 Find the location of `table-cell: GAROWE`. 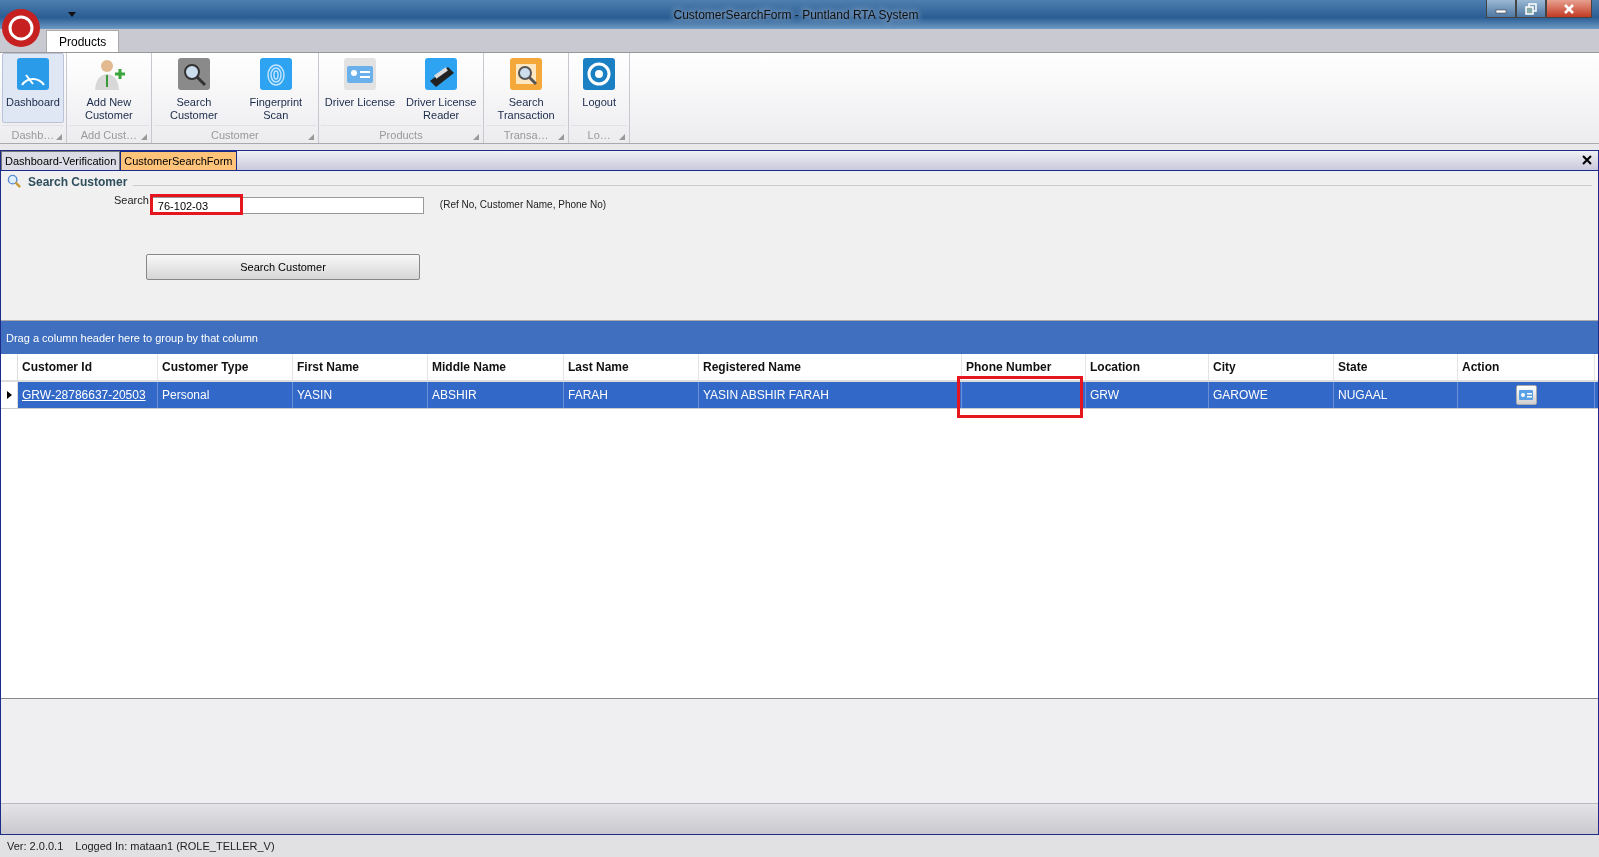

table-cell: GAROWE is located at coordinates (1240, 395).